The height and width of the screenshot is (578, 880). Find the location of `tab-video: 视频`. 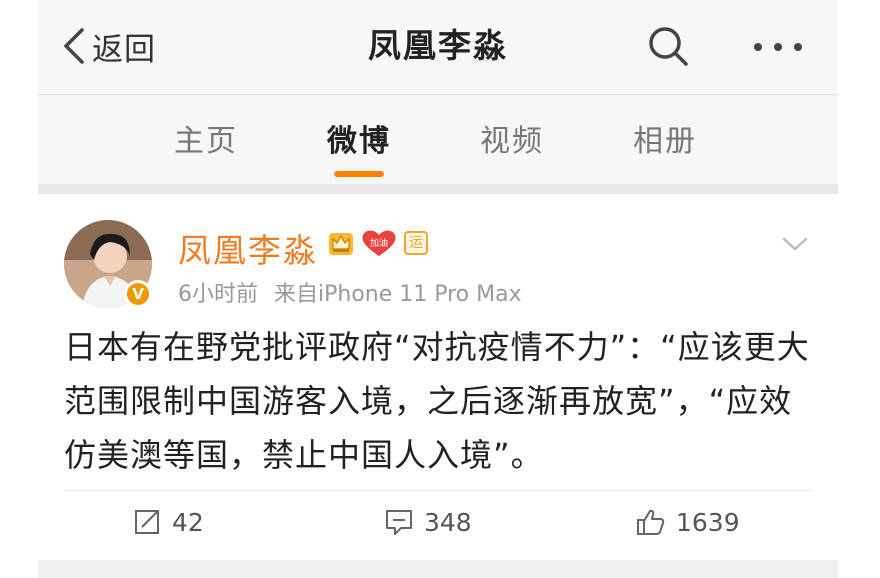

tab-video: 视频 is located at coordinates (512, 138).